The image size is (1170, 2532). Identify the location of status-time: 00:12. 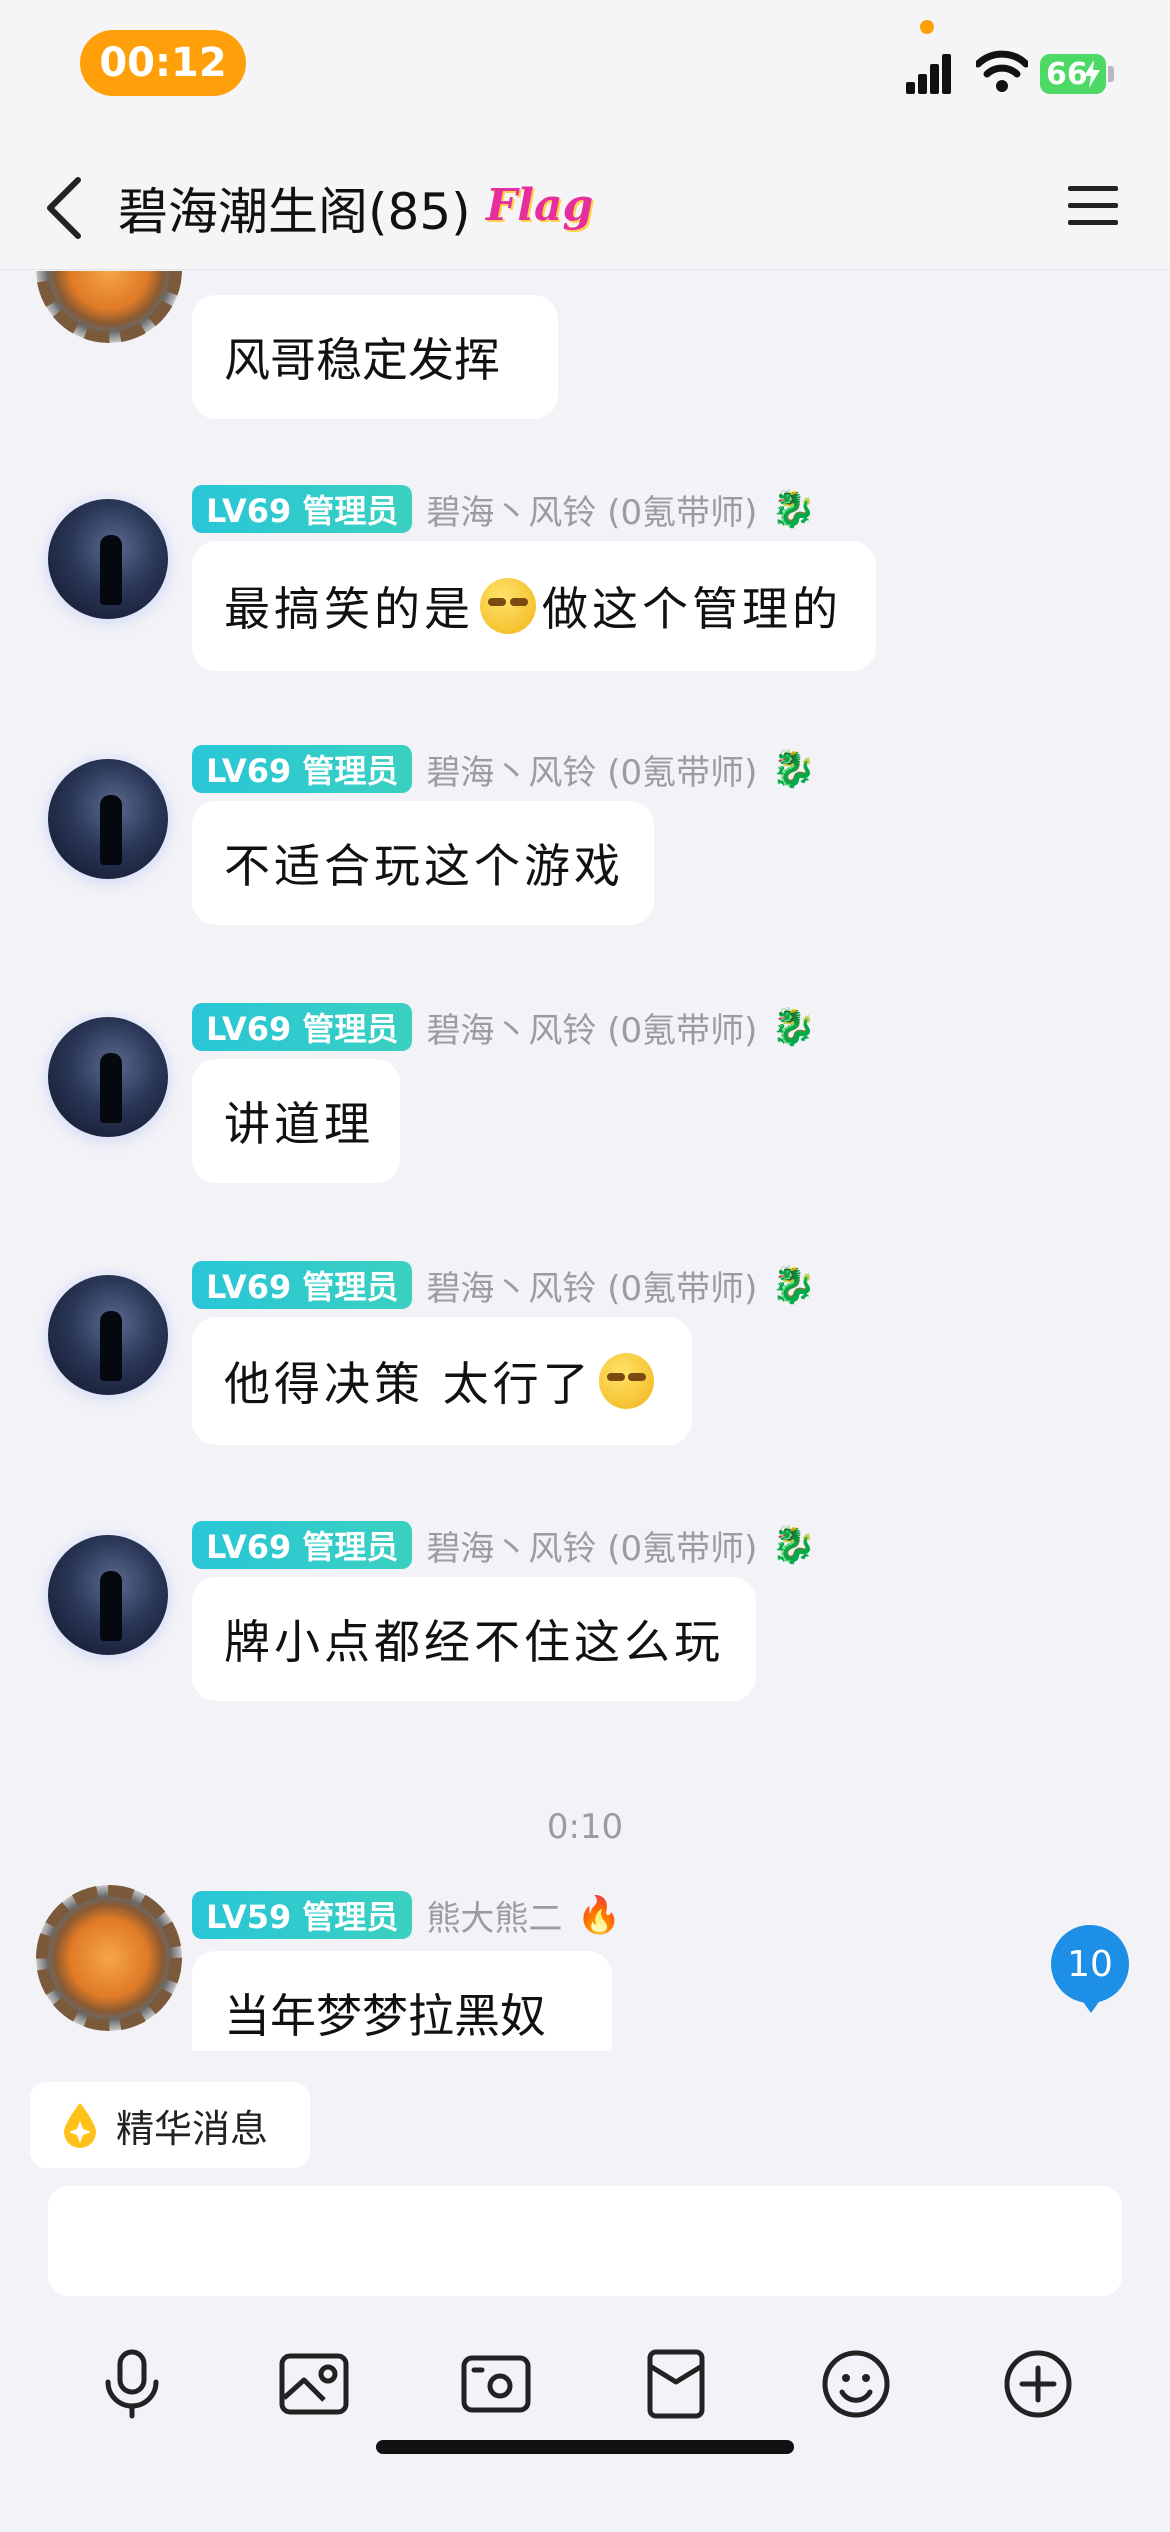
(163, 63).